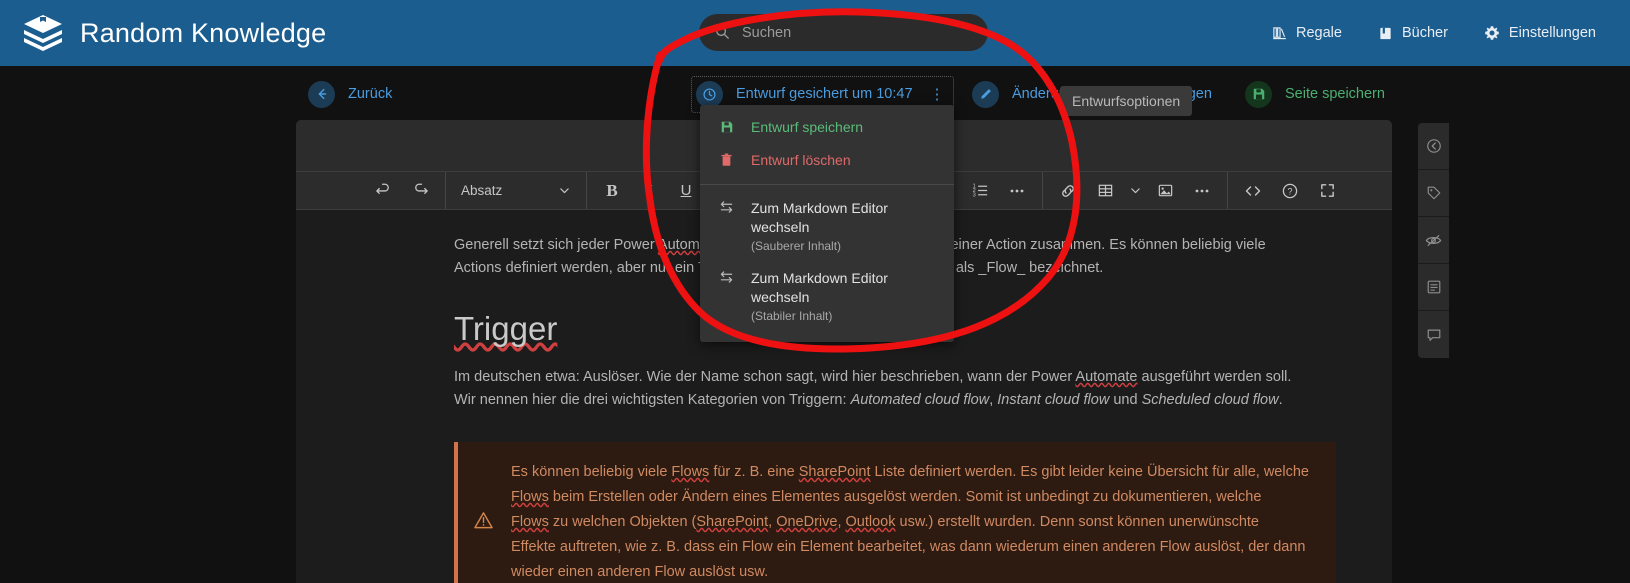 The width and height of the screenshot is (1630, 583). What do you see at coordinates (1053, 400) in the screenshot?
I see `flow-type-instant: Instant cloud flow` at bounding box center [1053, 400].